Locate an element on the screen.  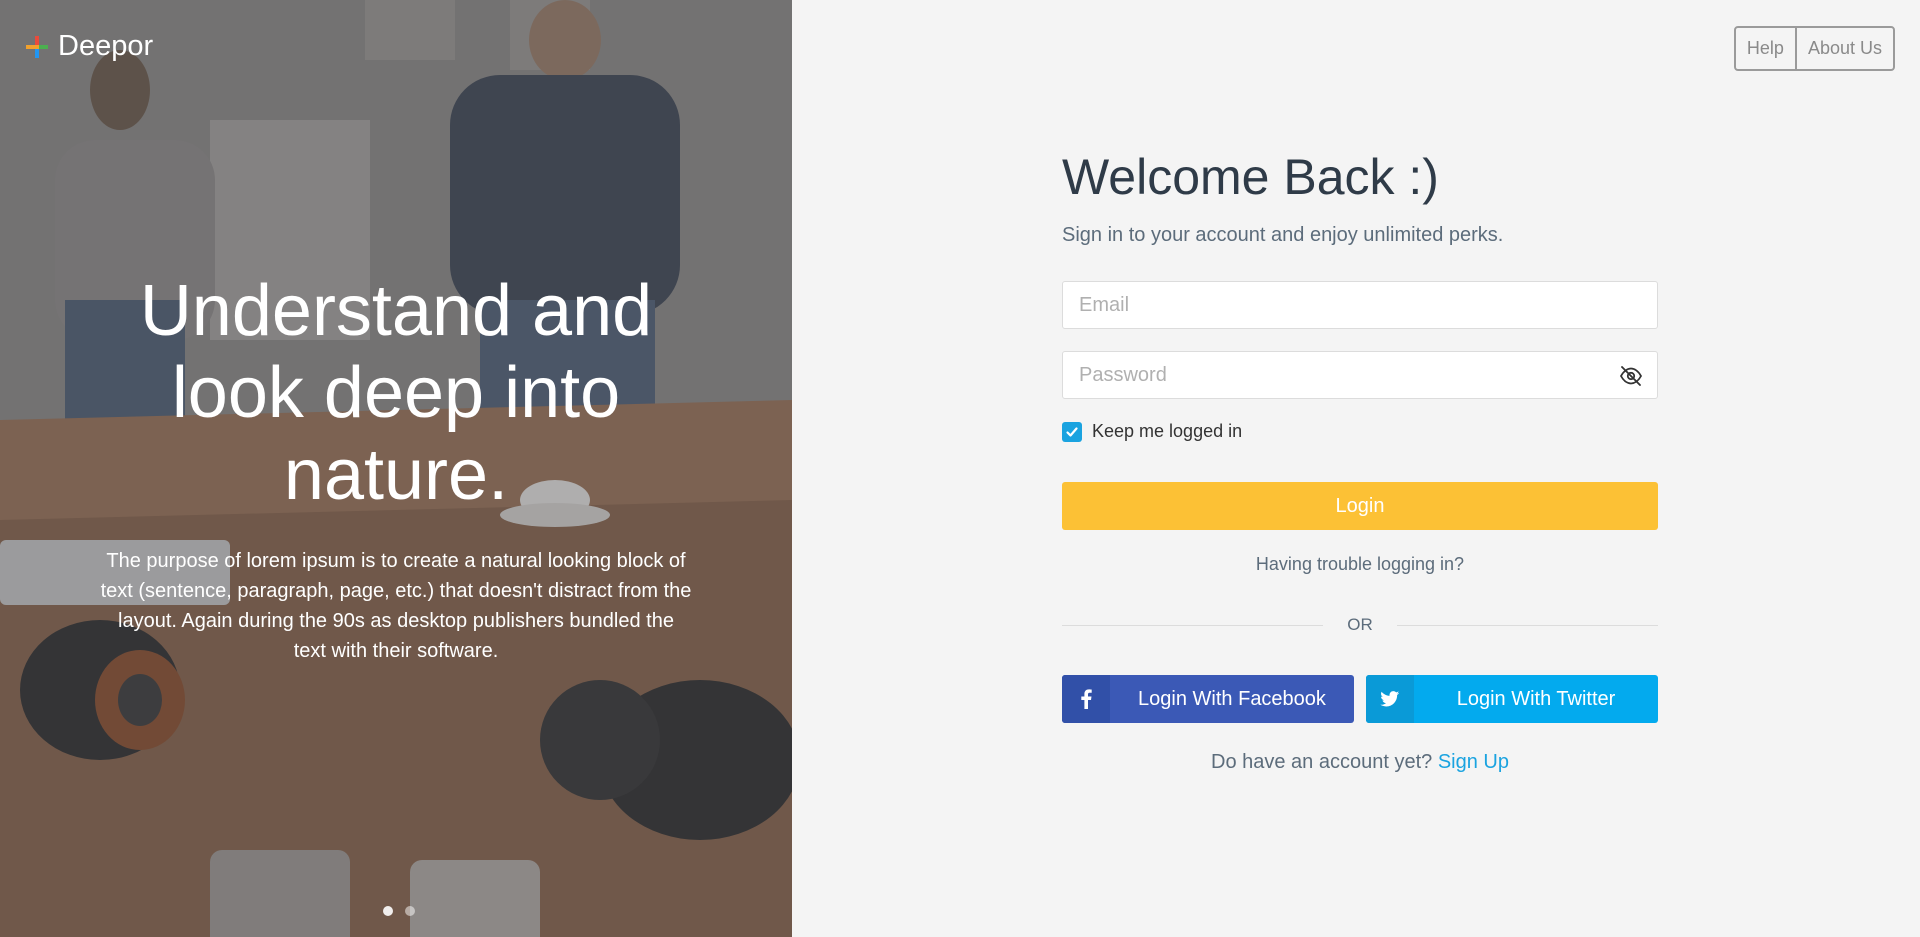
twitter-button-label: Login With Twitter is located at coordinates (1536, 698).